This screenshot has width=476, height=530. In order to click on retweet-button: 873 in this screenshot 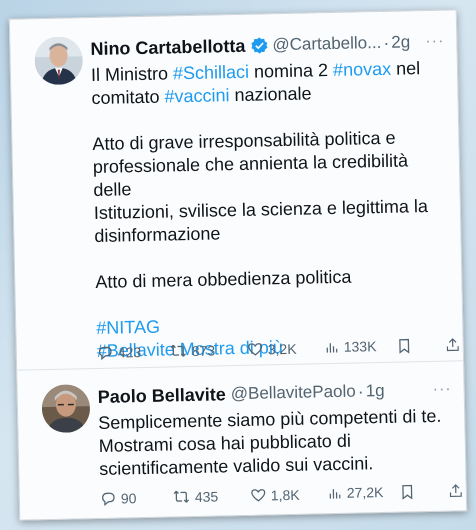, I will do `click(192, 350)`.